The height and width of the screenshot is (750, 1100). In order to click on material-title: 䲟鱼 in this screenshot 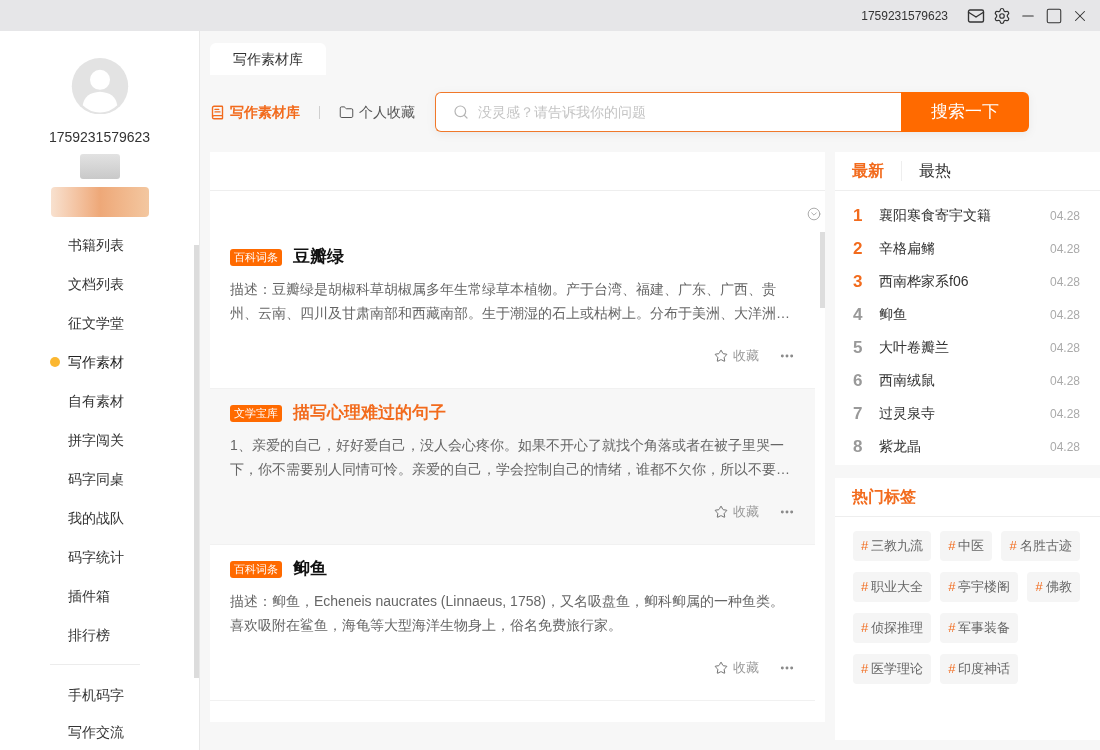, I will do `click(310, 569)`.